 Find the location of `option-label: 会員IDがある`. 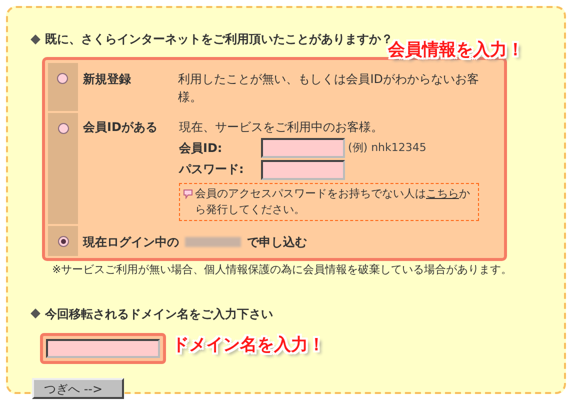

option-label: 会員IDがある is located at coordinates (120, 127).